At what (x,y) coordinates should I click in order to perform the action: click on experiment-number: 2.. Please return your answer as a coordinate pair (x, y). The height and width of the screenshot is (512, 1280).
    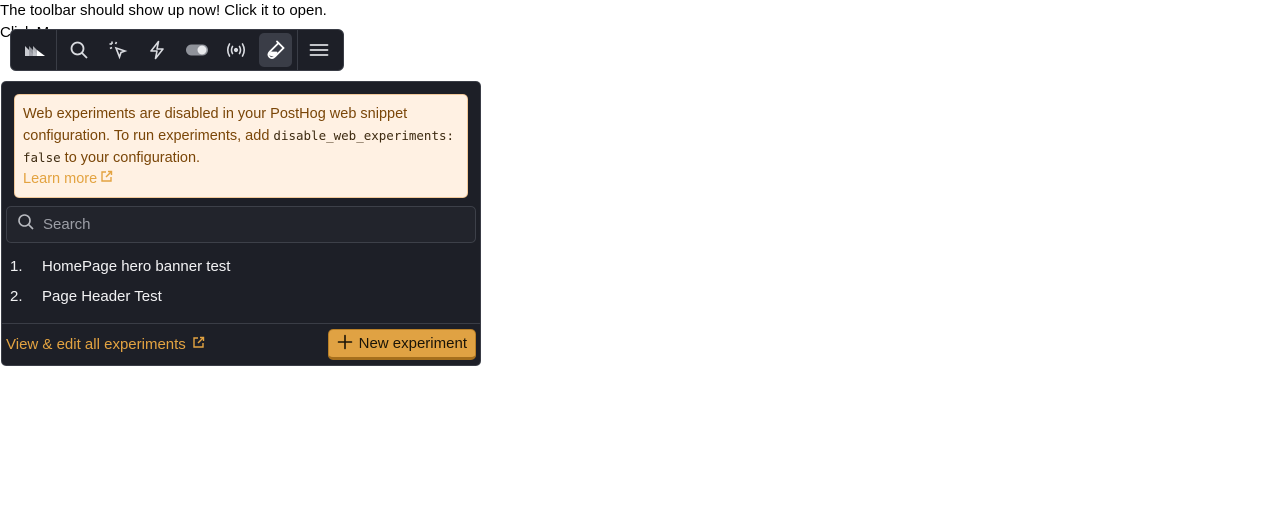
    Looking at the image, I should click on (16, 296).